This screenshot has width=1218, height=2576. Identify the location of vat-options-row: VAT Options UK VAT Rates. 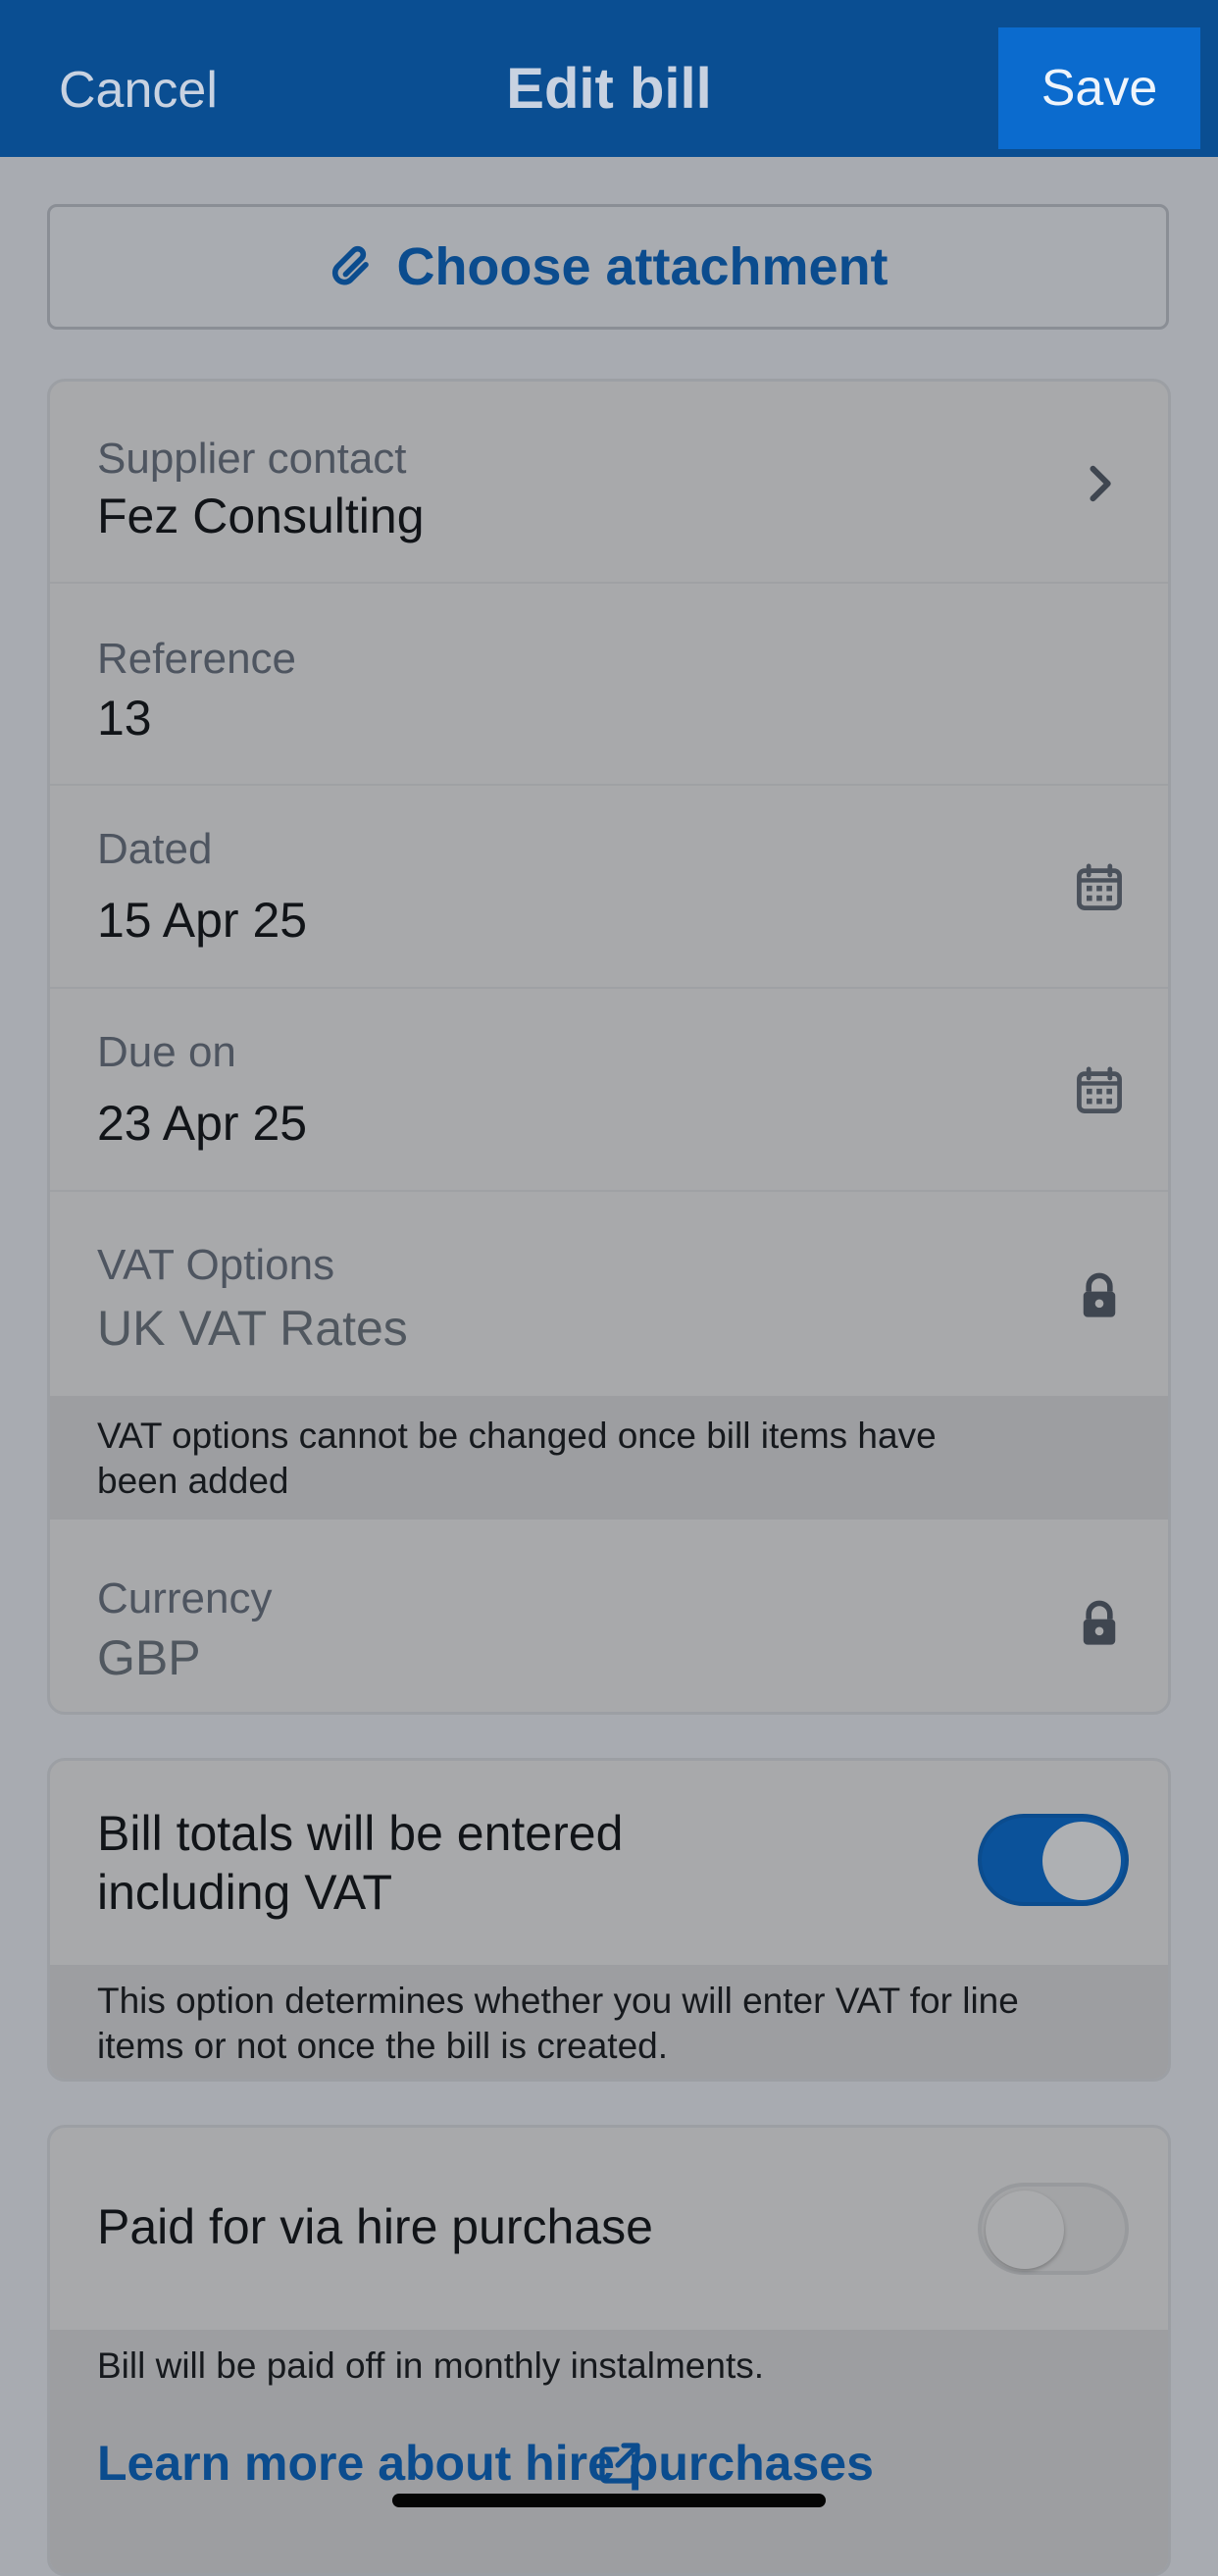
(609, 1294).